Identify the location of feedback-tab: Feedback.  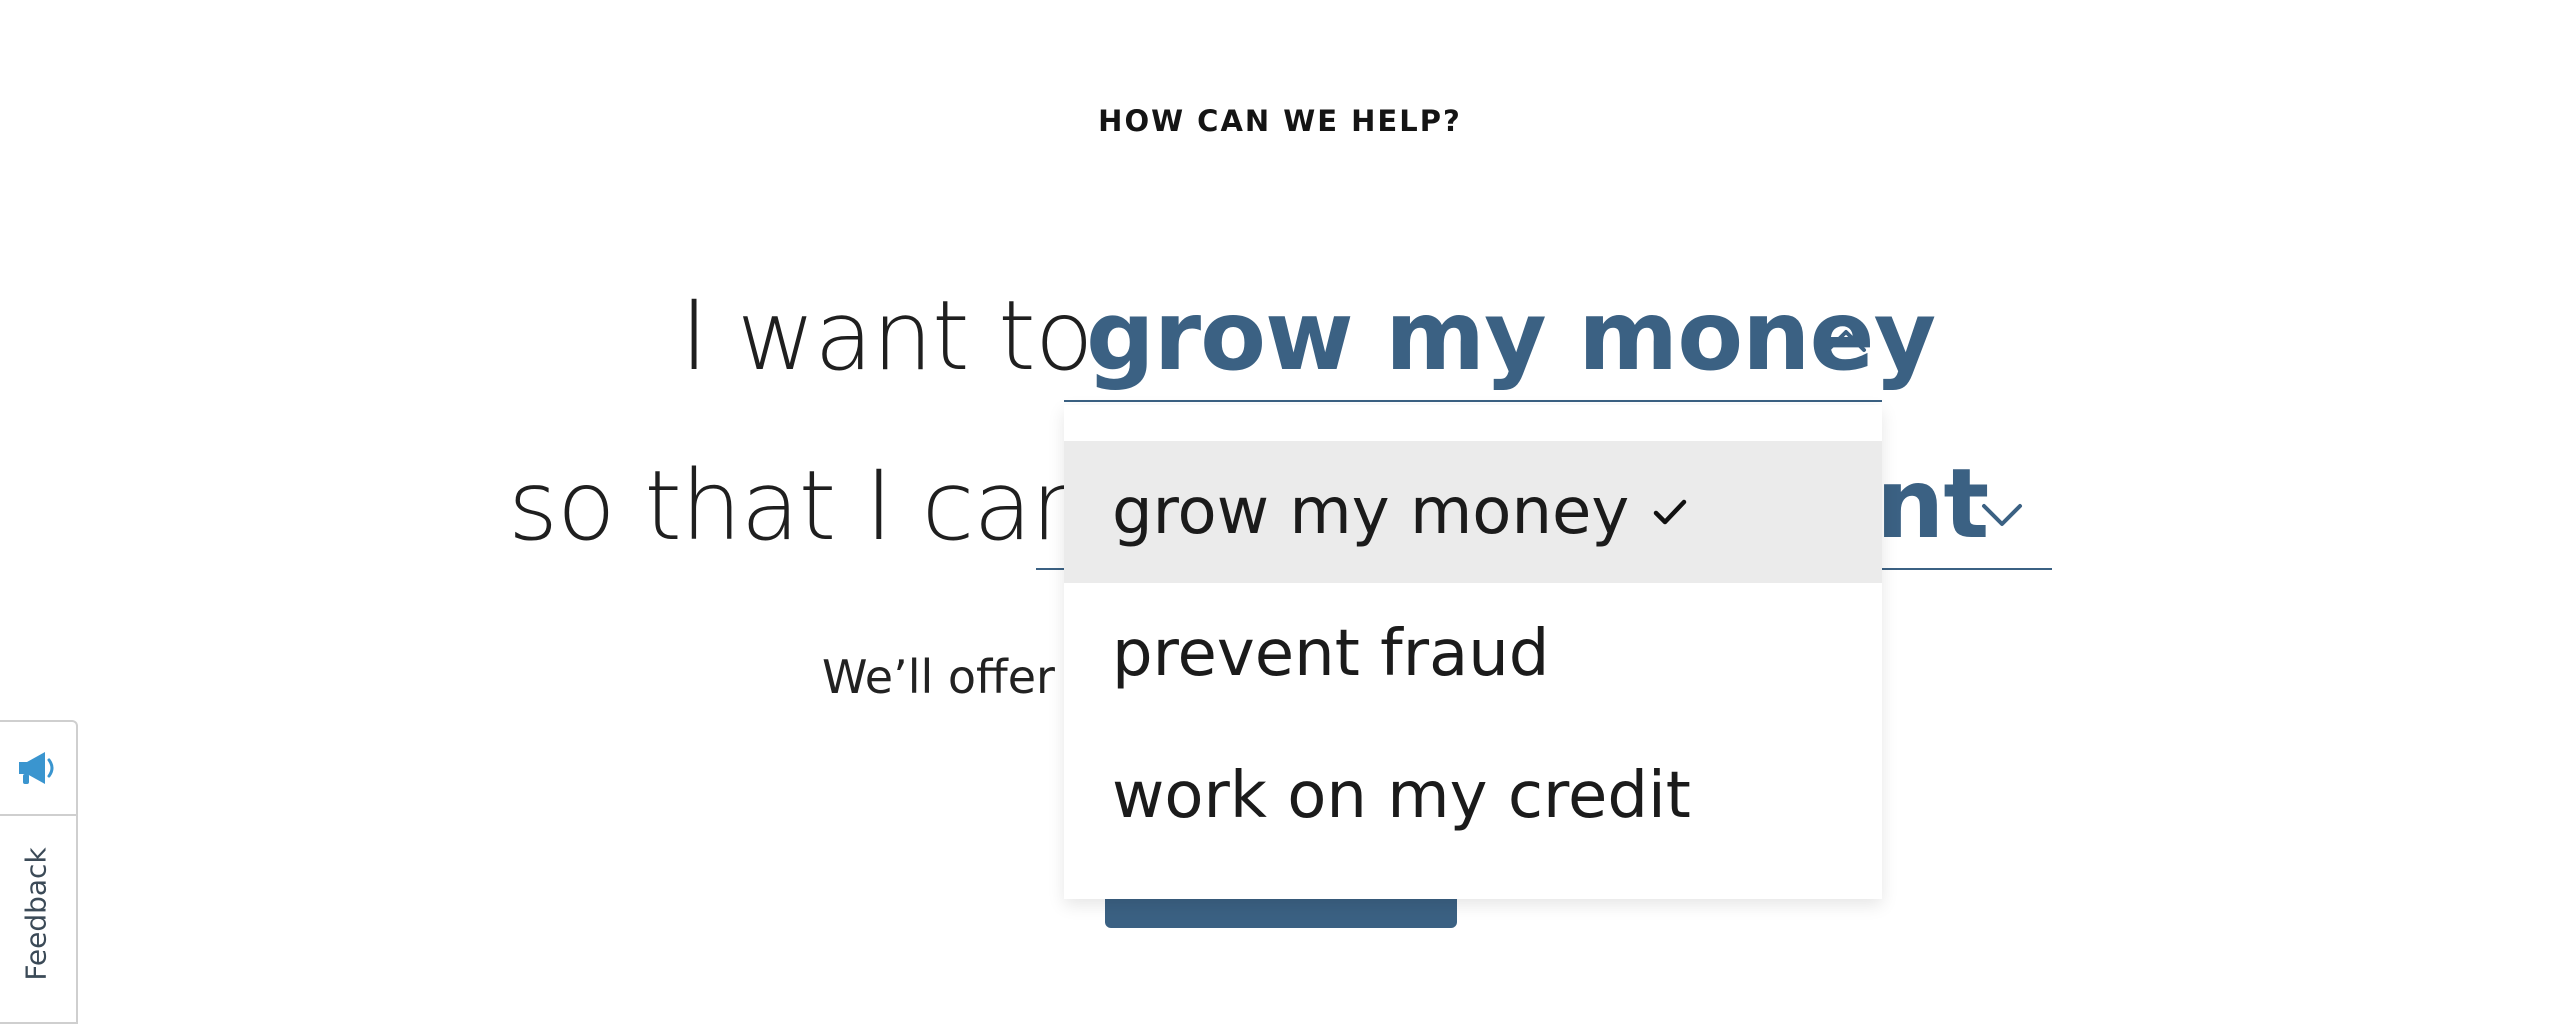
(39, 872).